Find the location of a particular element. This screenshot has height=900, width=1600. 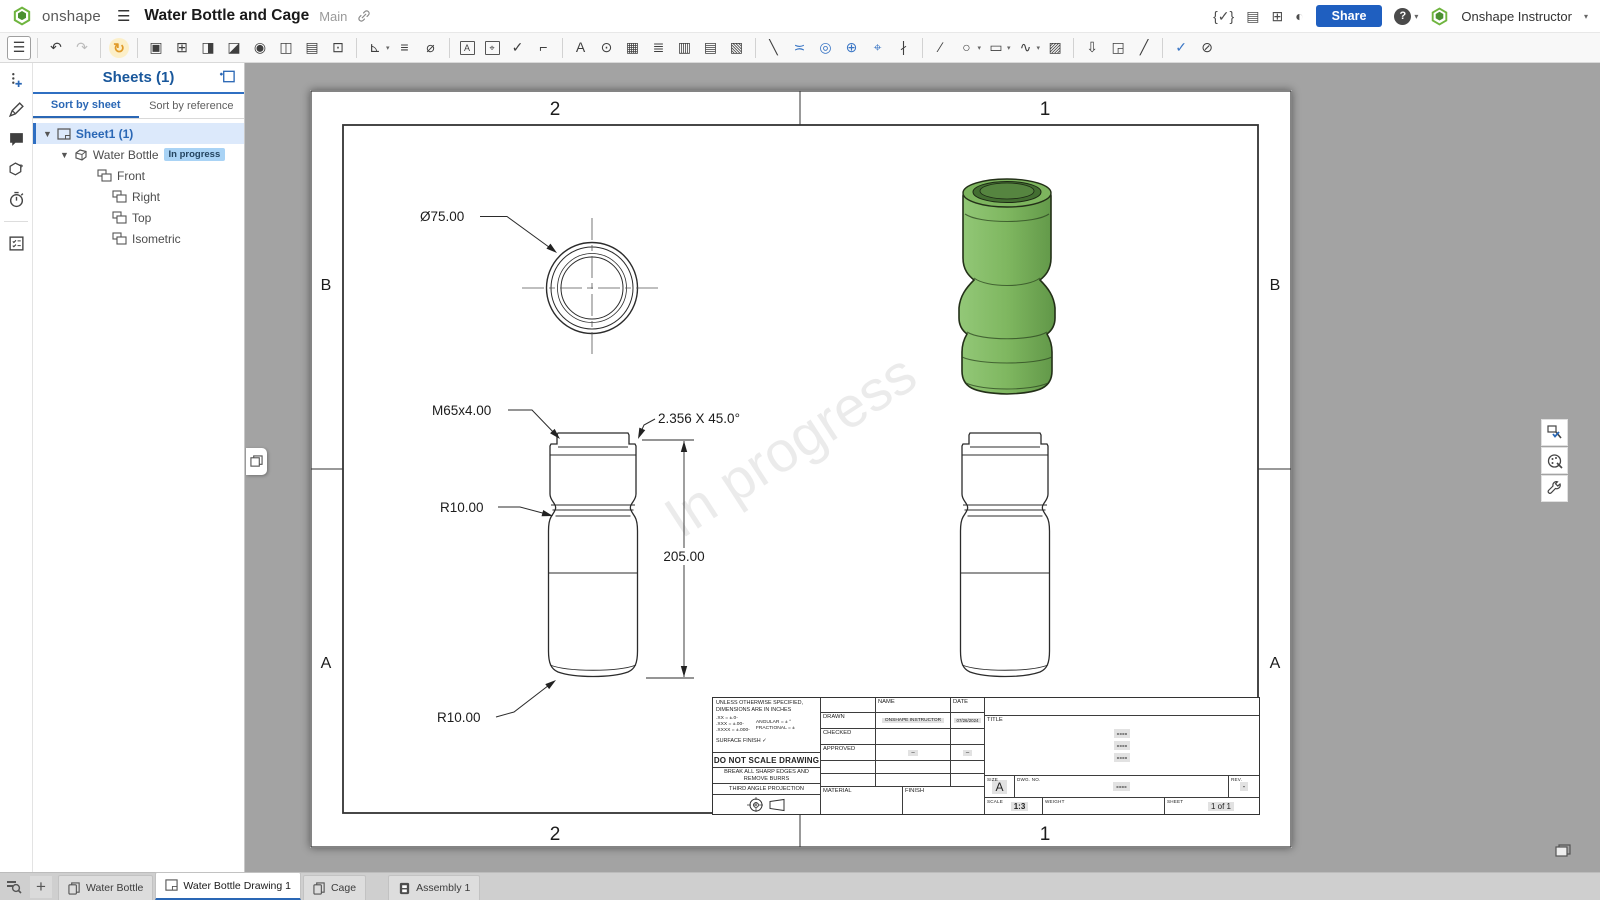

dimension-bottom-radius: R10.00 is located at coordinates (497, 701).